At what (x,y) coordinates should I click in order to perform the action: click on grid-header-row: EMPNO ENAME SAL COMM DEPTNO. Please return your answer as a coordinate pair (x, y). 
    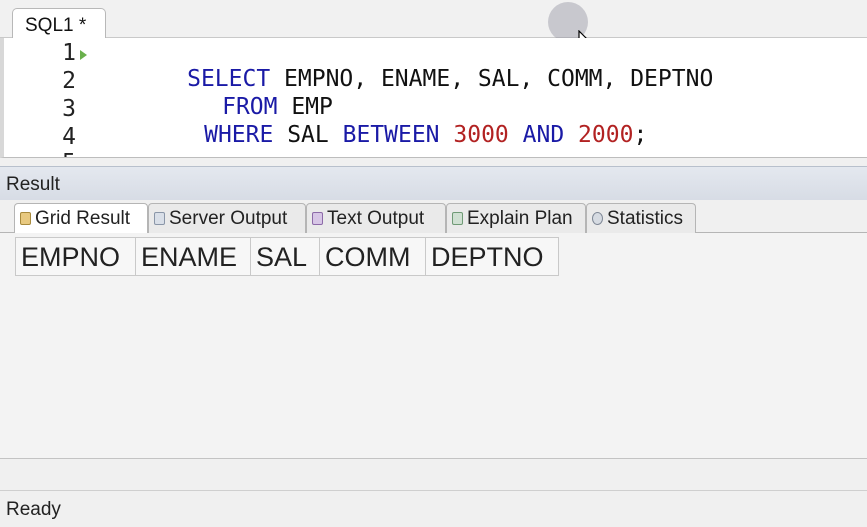
    Looking at the image, I should click on (287, 256).